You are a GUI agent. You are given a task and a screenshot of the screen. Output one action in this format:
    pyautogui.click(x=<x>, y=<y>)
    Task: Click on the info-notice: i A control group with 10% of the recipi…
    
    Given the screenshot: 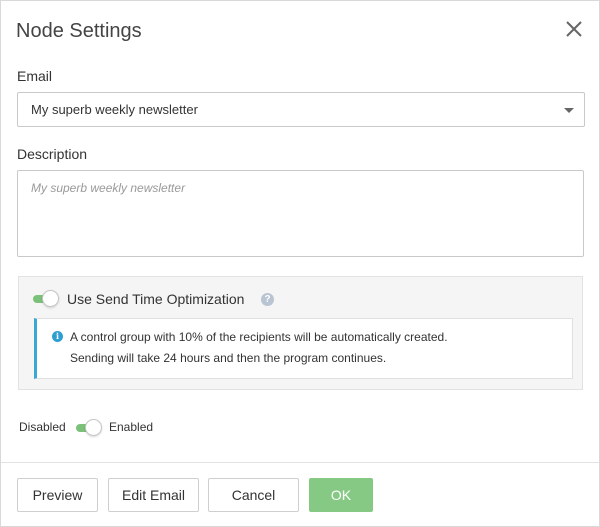 What is the action you would take?
    pyautogui.click(x=303, y=348)
    